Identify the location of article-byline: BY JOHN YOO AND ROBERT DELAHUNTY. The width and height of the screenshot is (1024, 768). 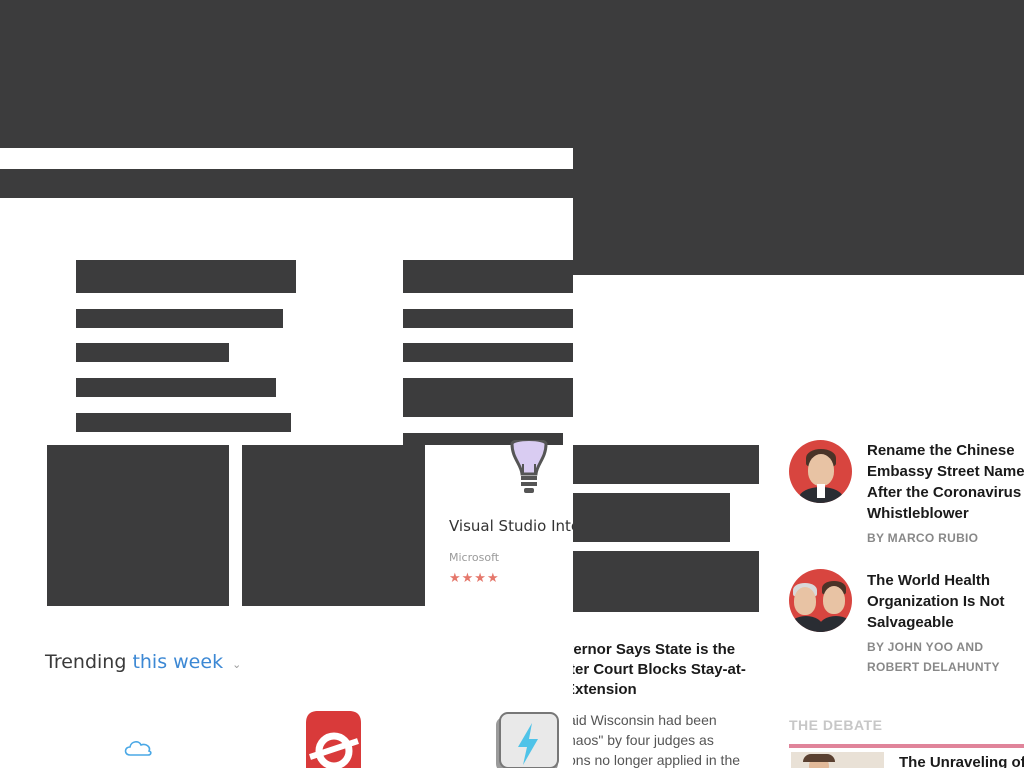
(945, 657).